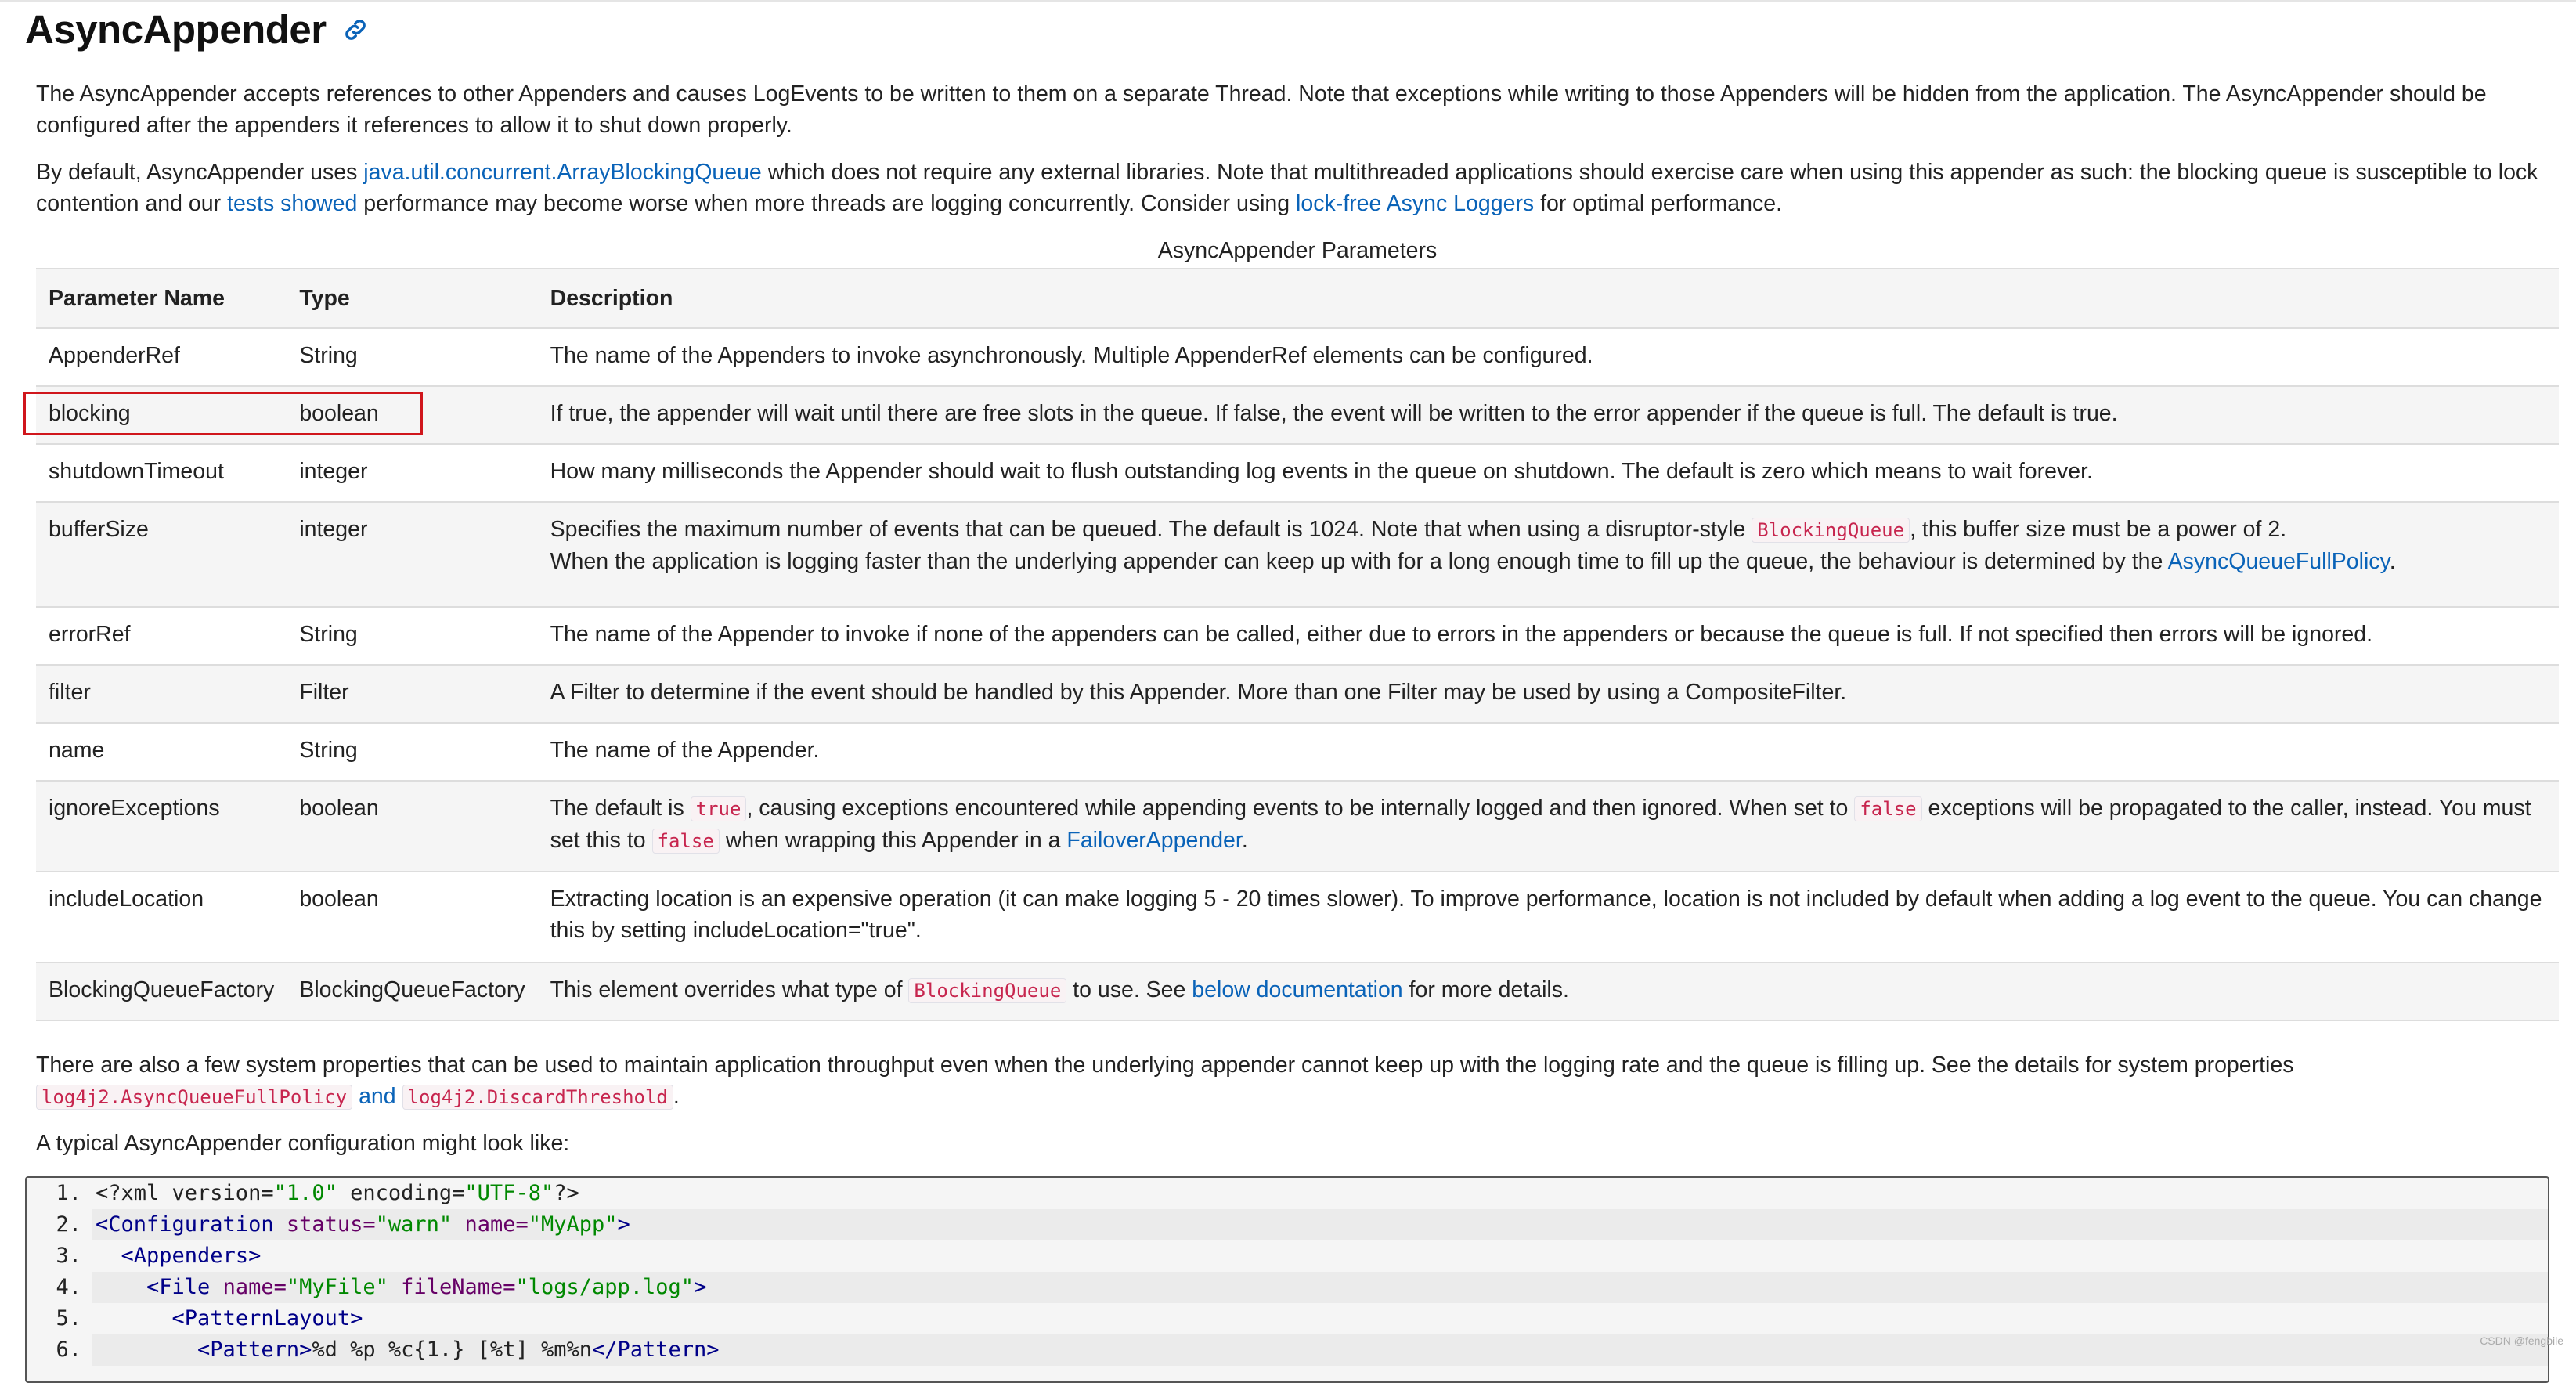 The image size is (2576, 1383). Describe the element at coordinates (161, 555) in the screenshot. I see `param-name: bufferSize` at that location.